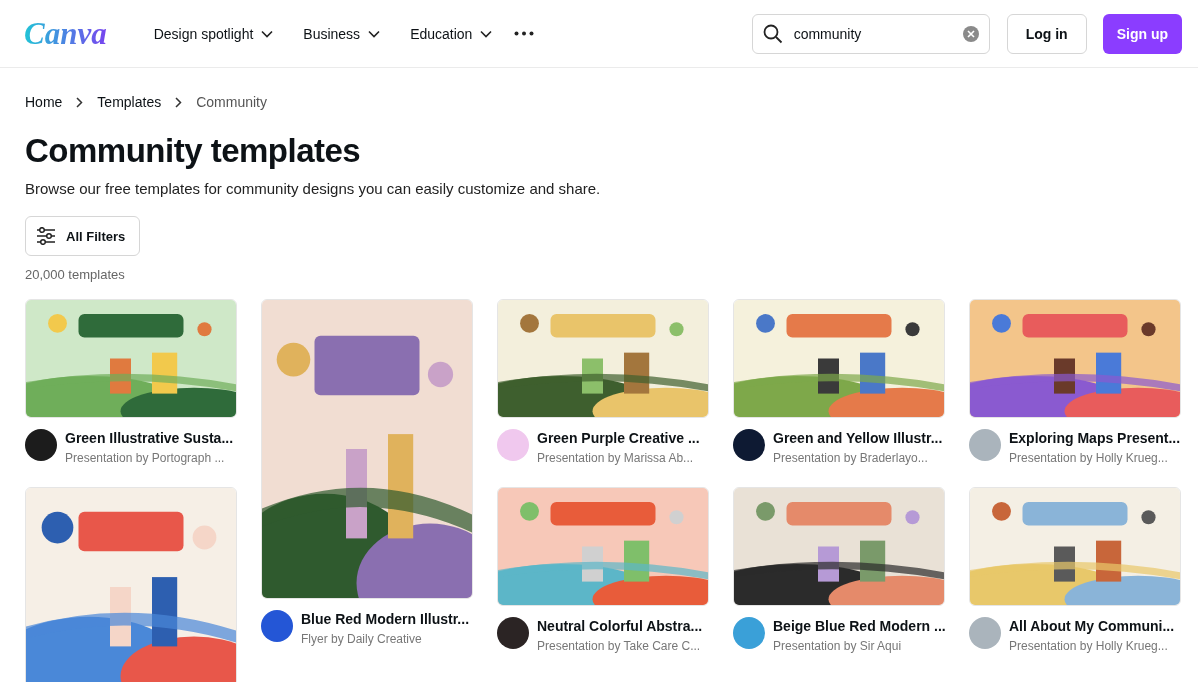  What do you see at coordinates (313, 188) in the screenshot?
I see `page-description: Browse our free templates for community designs you can easily customize and share.` at bounding box center [313, 188].